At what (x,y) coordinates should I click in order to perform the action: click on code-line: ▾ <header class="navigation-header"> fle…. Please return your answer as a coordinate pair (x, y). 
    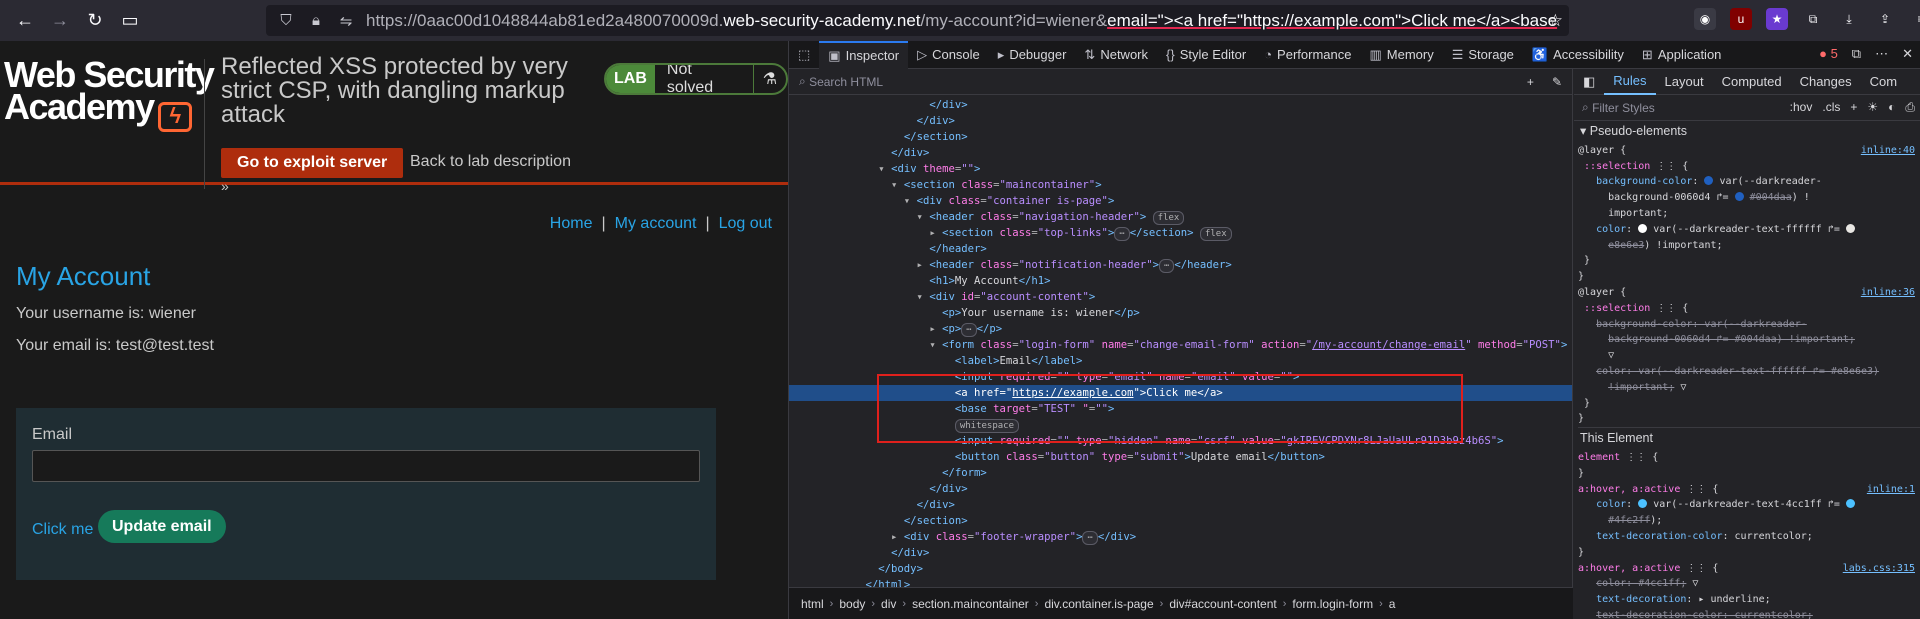
    Looking at the image, I should click on (1180, 217).